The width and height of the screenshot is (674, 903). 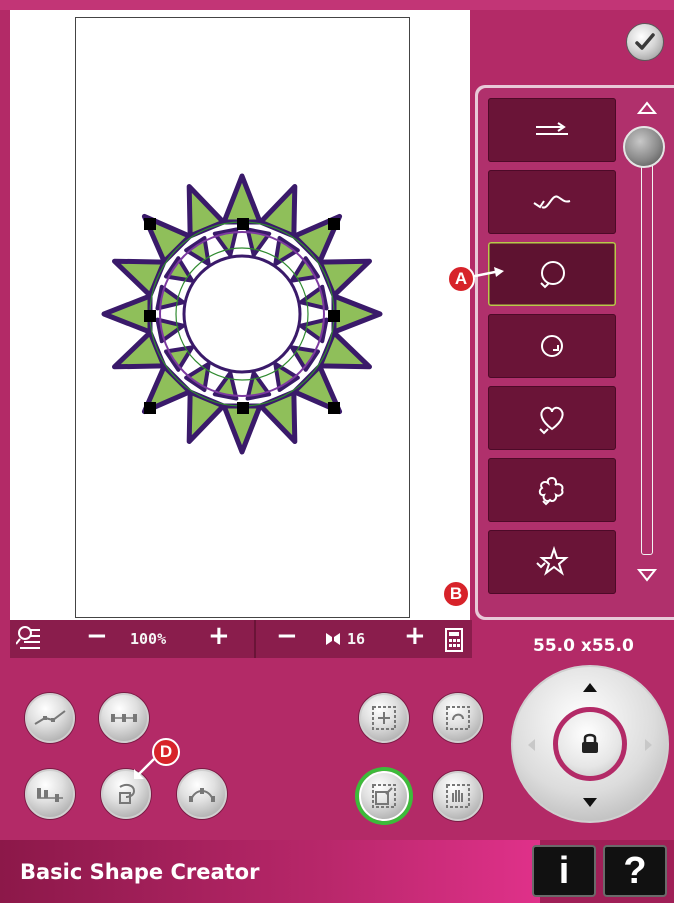 I want to click on stitch-item-flower, so click(x=552, y=490).